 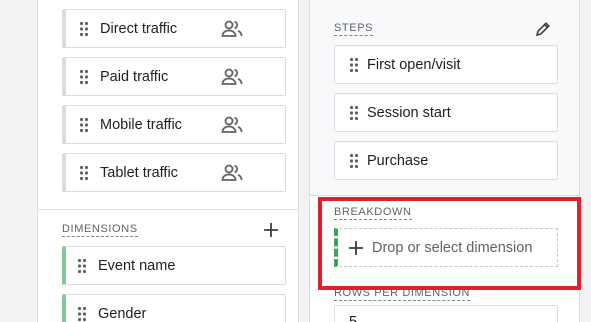 I want to click on step-chip-session-start: Session start, so click(x=446, y=112).